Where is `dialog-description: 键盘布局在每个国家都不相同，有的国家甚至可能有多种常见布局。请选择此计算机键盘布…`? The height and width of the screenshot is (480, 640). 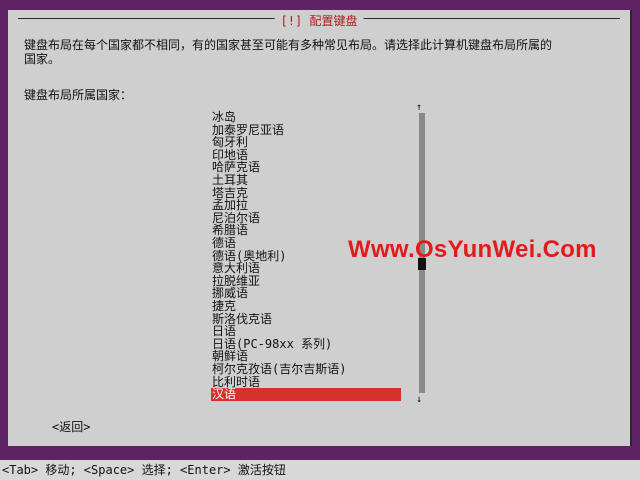 dialog-description: 键盘布局在每个国家都不相同，有的国家甚至可能有多种常见布局。请选择此计算机键盘布… is located at coordinates (288, 52).